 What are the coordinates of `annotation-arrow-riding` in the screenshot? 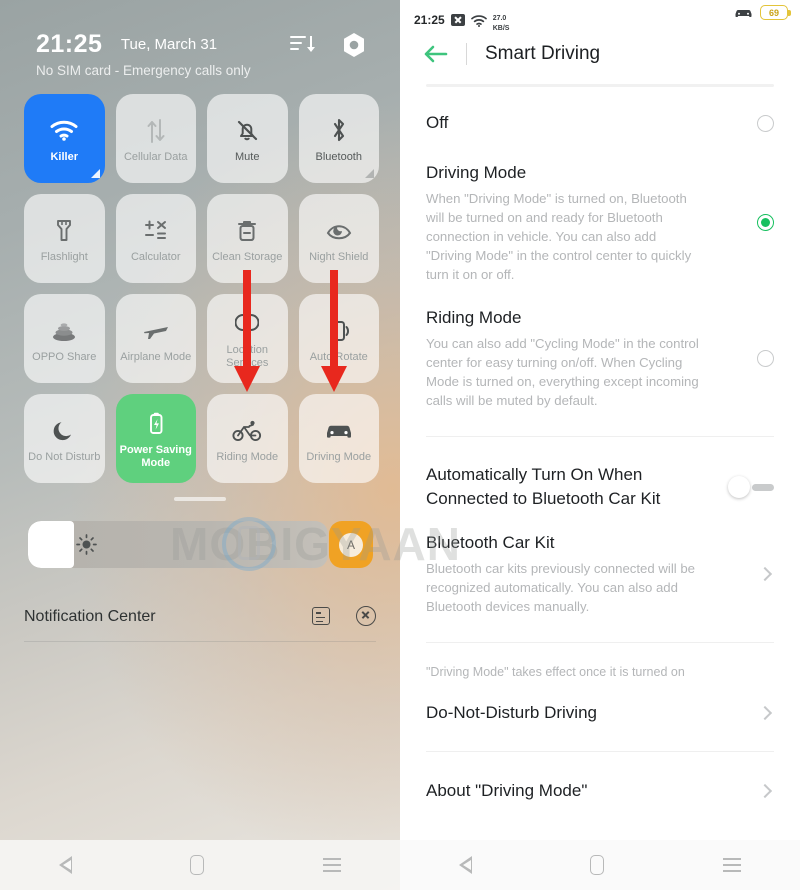 It's located at (247, 331).